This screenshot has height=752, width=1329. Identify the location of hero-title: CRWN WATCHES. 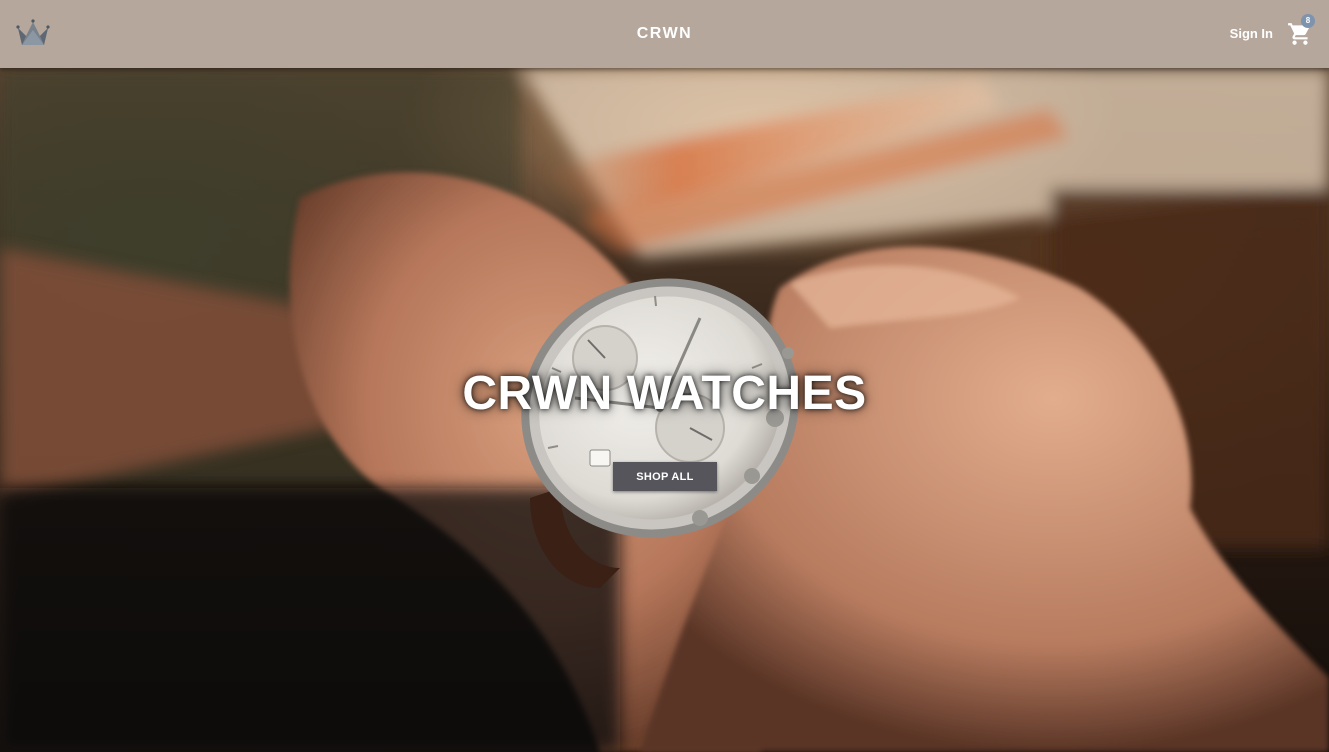
(664, 393).